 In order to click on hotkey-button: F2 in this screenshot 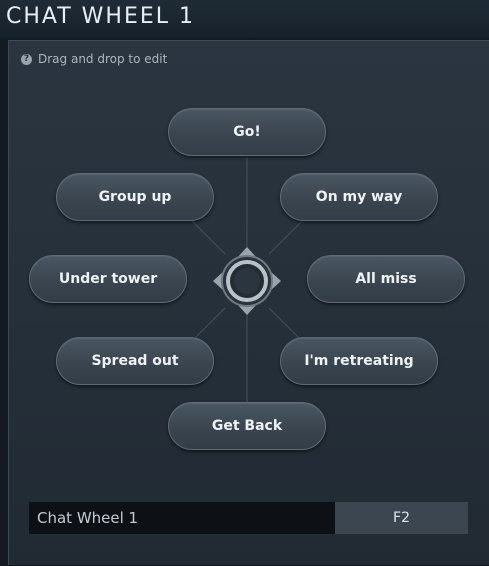, I will do `click(401, 518)`.